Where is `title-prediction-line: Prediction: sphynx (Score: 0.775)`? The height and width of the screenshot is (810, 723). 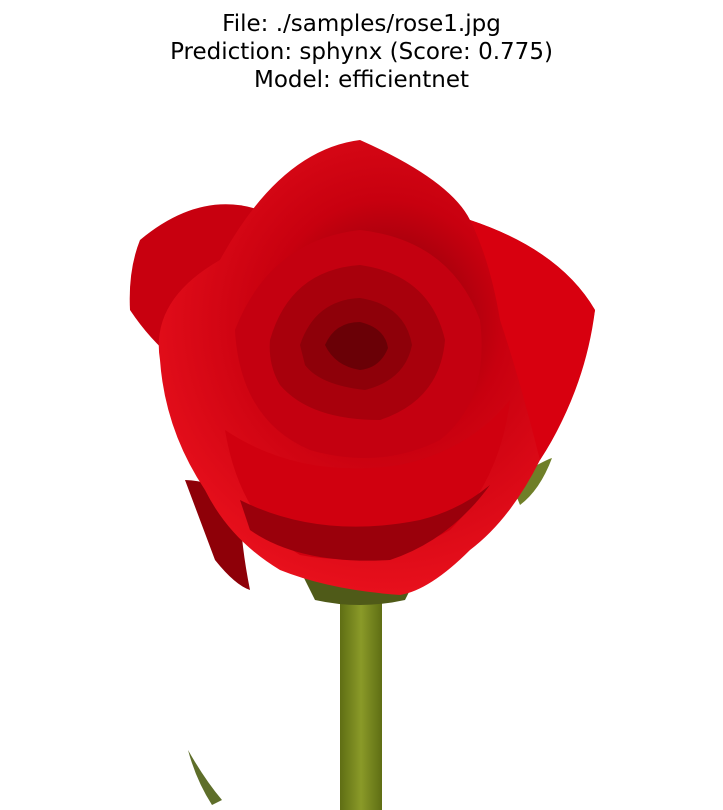 title-prediction-line: Prediction: sphynx (Score: 0.775) is located at coordinates (361, 52).